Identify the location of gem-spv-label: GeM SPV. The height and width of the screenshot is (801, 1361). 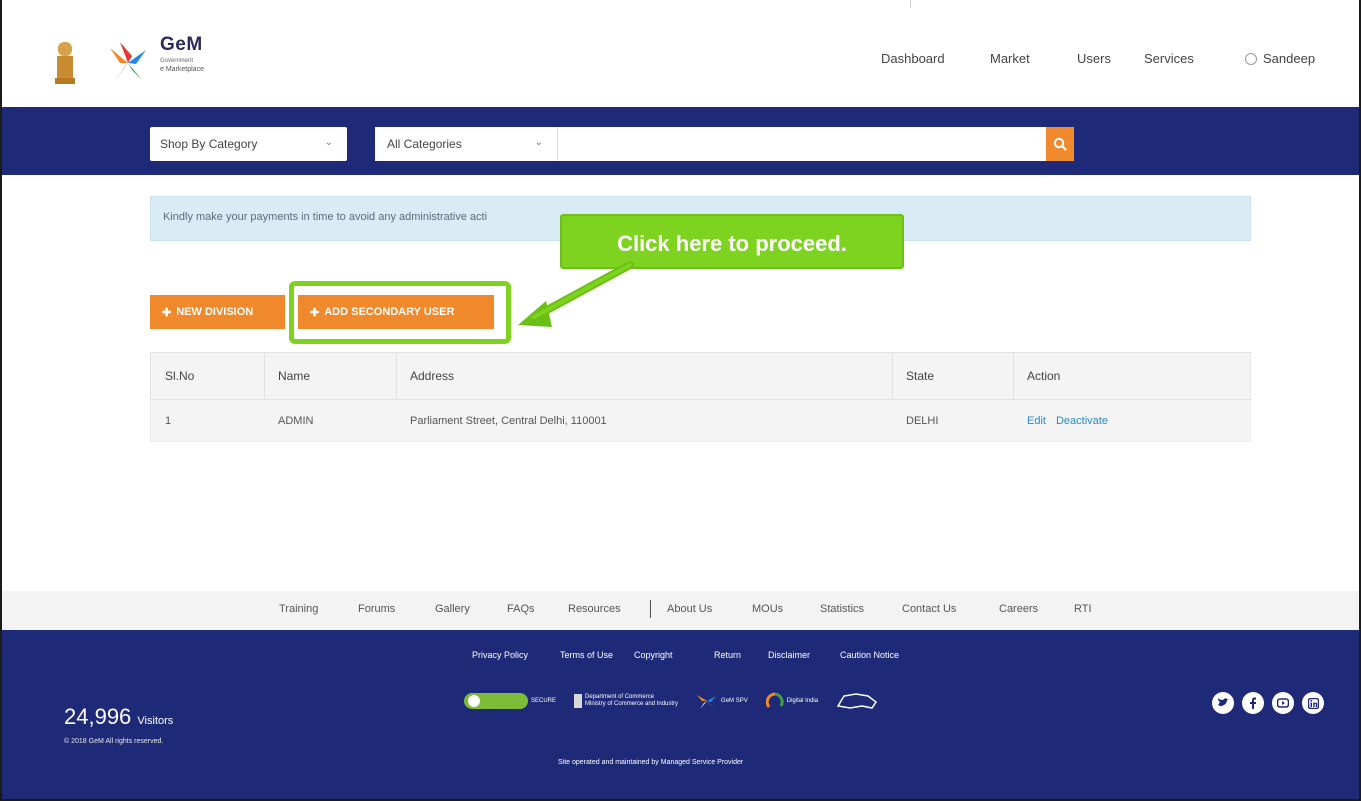
(734, 701).